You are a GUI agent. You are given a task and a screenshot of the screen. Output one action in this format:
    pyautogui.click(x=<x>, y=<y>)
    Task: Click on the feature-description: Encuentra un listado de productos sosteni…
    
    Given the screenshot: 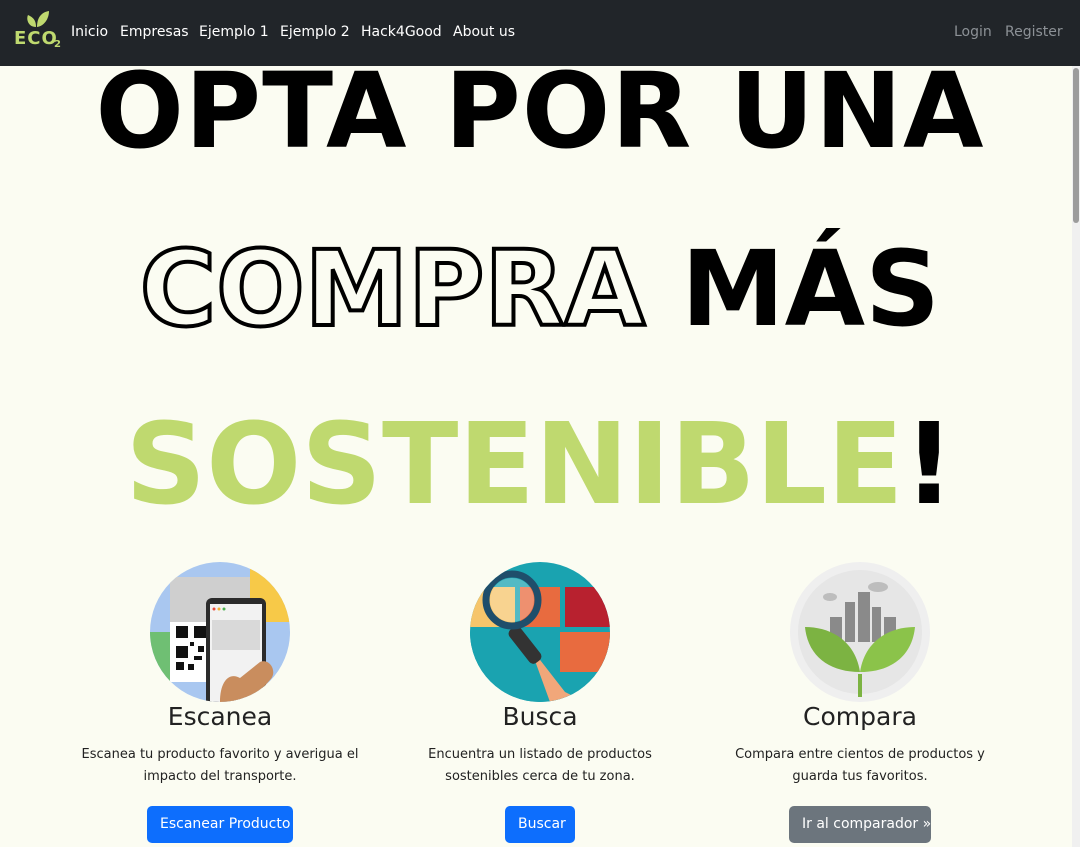 What is the action you would take?
    pyautogui.click(x=540, y=766)
    